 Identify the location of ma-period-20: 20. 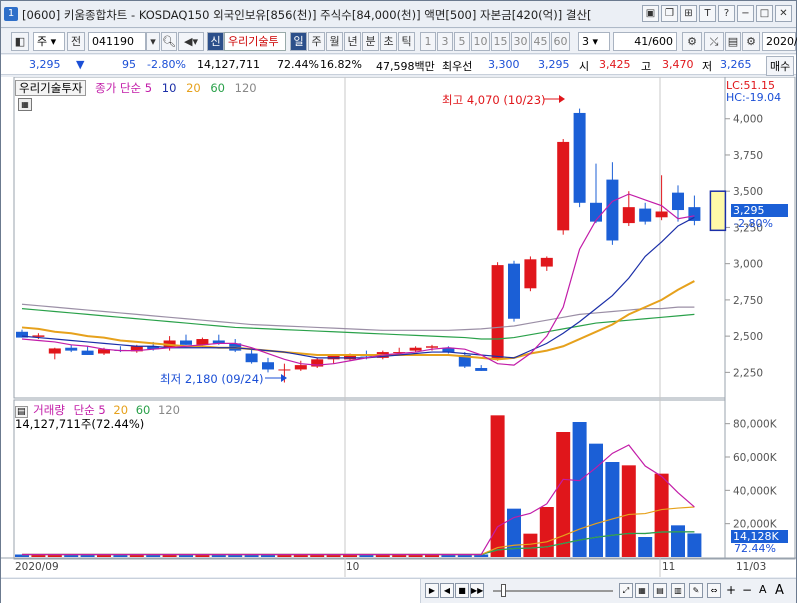
(193, 88).